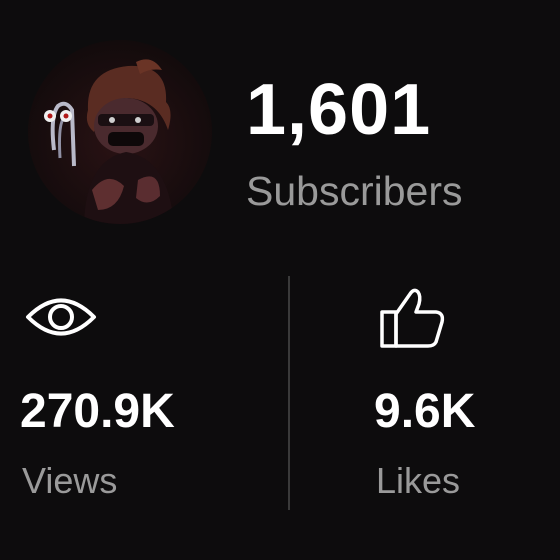 The height and width of the screenshot is (560, 560). I want to click on subscriber-label: Subscribers, so click(354, 191).